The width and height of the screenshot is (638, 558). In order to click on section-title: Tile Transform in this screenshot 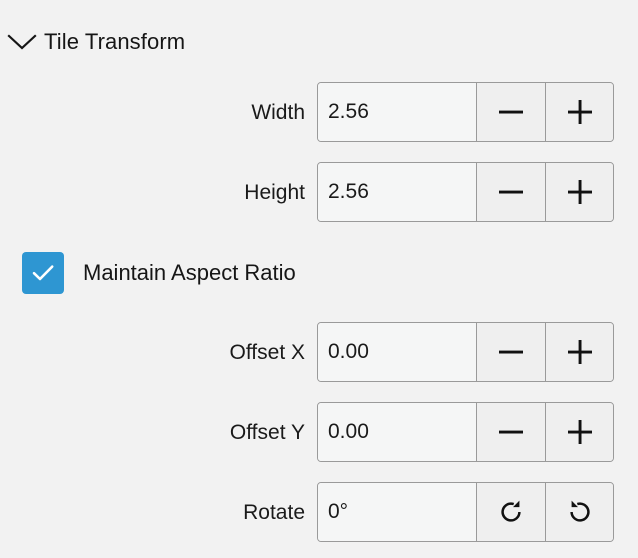, I will do `click(115, 41)`.